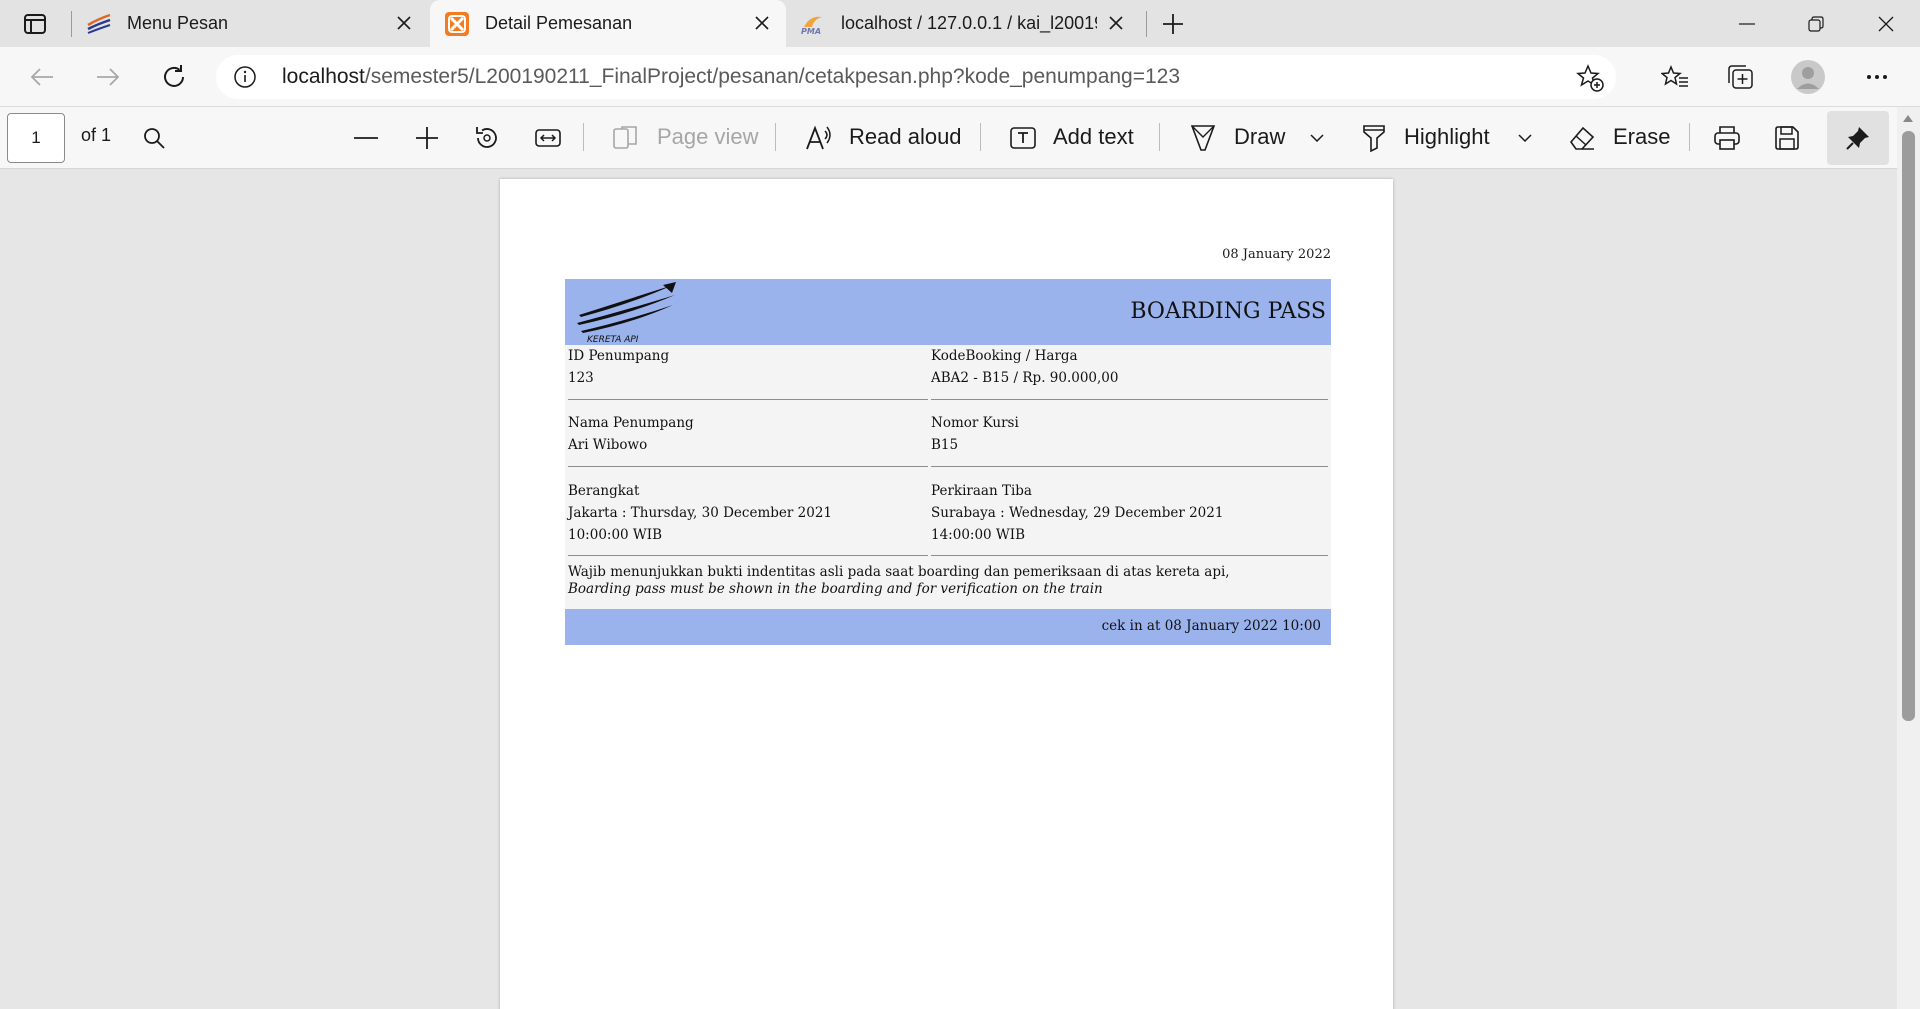  Describe the element at coordinates (945, 445) in the screenshot. I see `nomor-kursi-value: B15` at that location.